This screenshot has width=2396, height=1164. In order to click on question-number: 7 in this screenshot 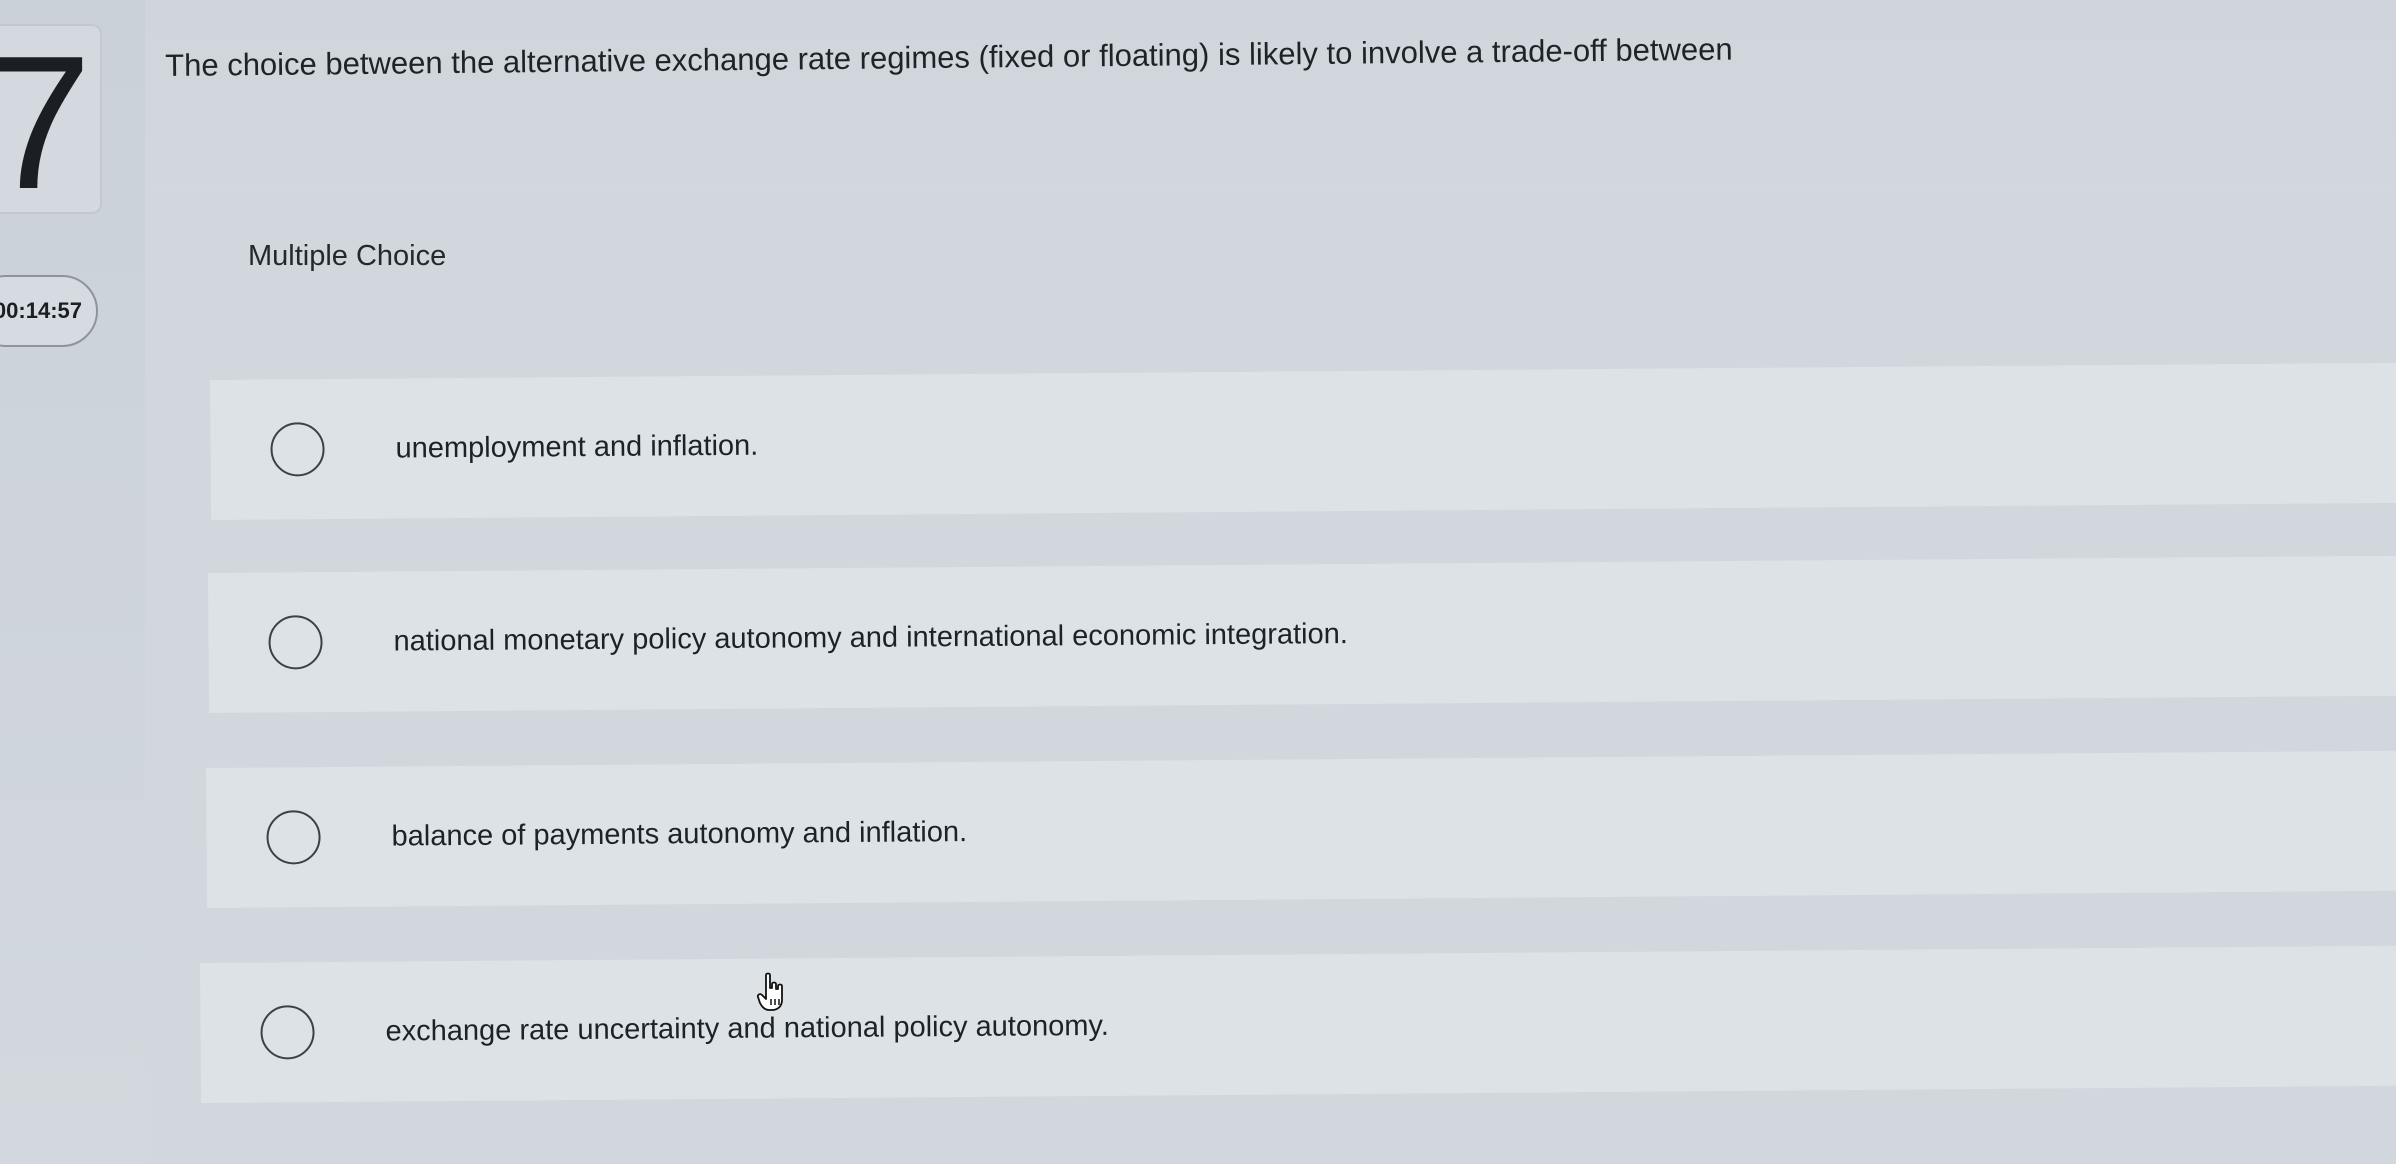, I will do `click(46, 123)`.